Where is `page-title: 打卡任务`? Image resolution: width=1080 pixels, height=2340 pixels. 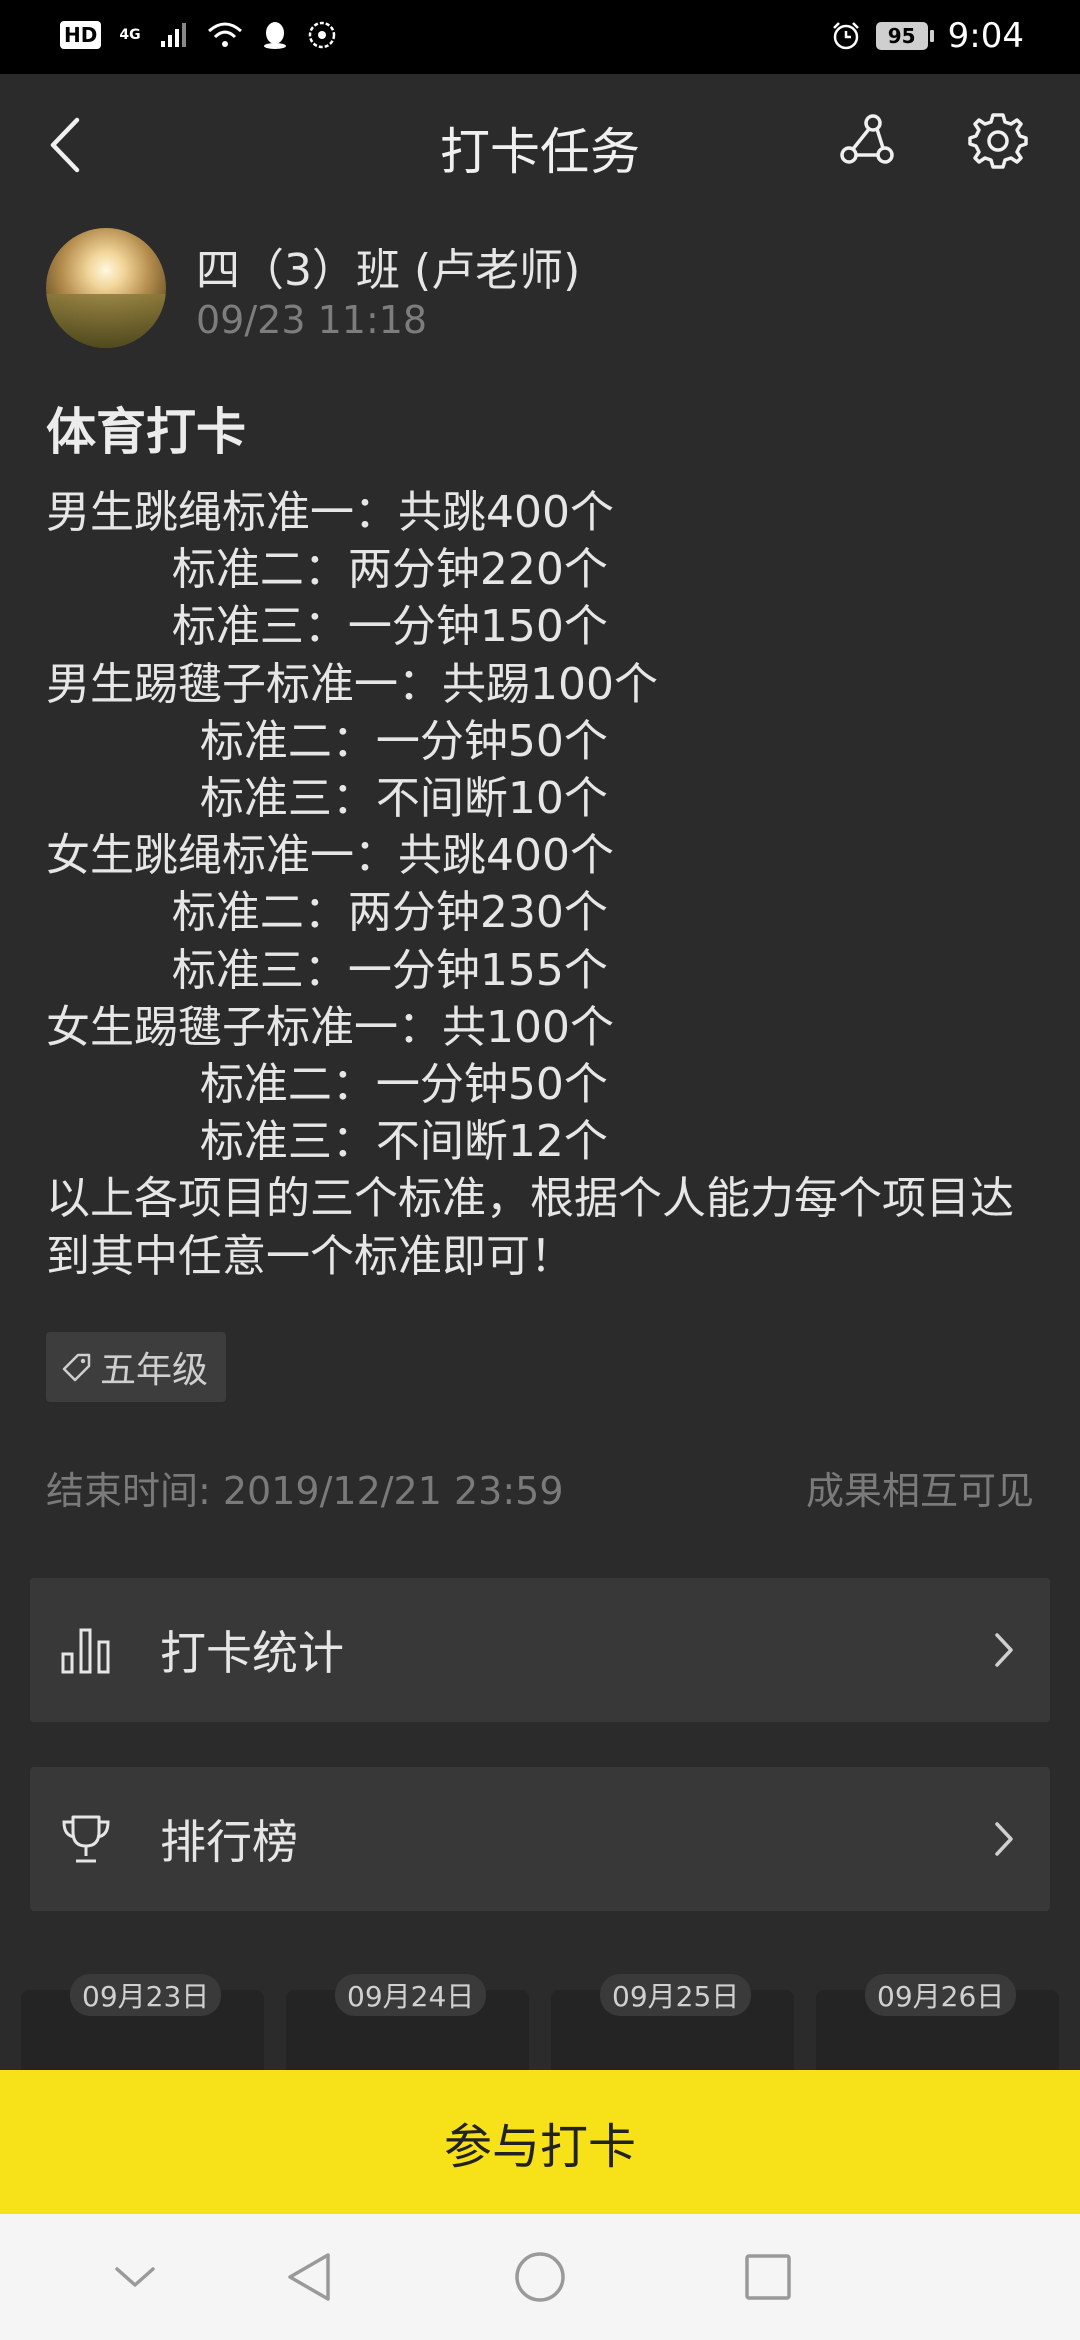
page-title: 打卡任务 is located at coordinates (540, 152).